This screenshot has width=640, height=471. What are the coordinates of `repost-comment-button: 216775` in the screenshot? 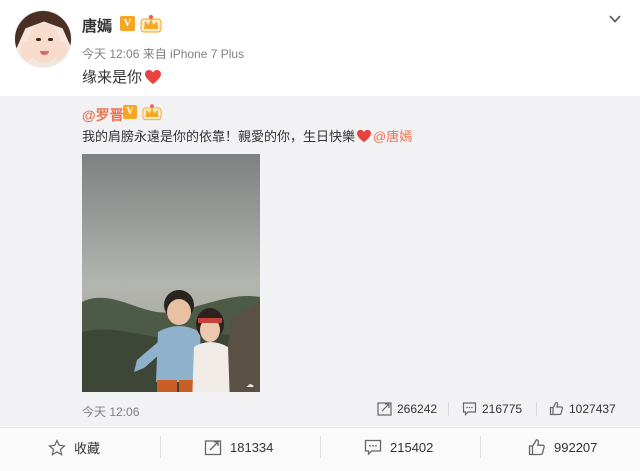 It's located at (492, 408).